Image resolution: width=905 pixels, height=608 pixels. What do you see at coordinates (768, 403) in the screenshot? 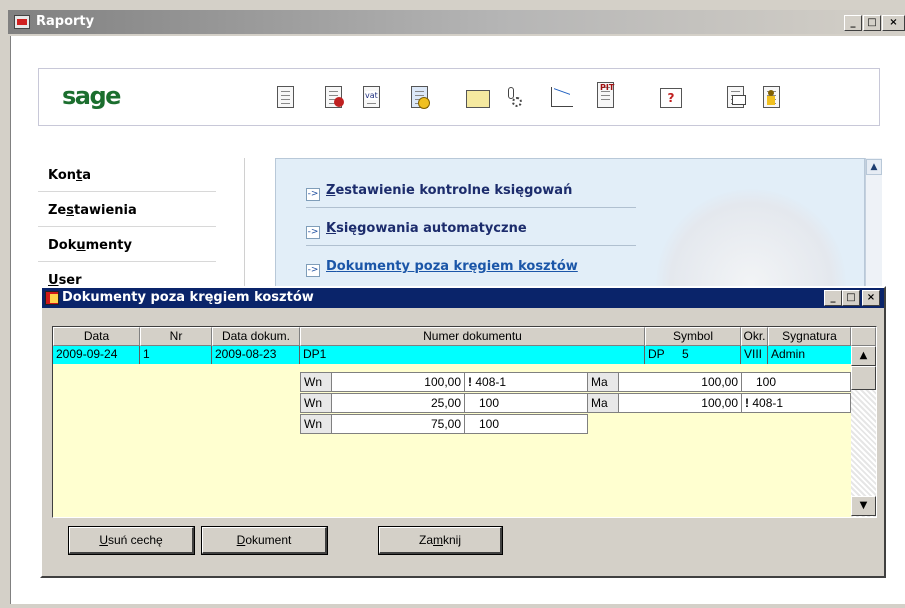
I see `ma-account: 408-1` at bounding box center [768, 403].